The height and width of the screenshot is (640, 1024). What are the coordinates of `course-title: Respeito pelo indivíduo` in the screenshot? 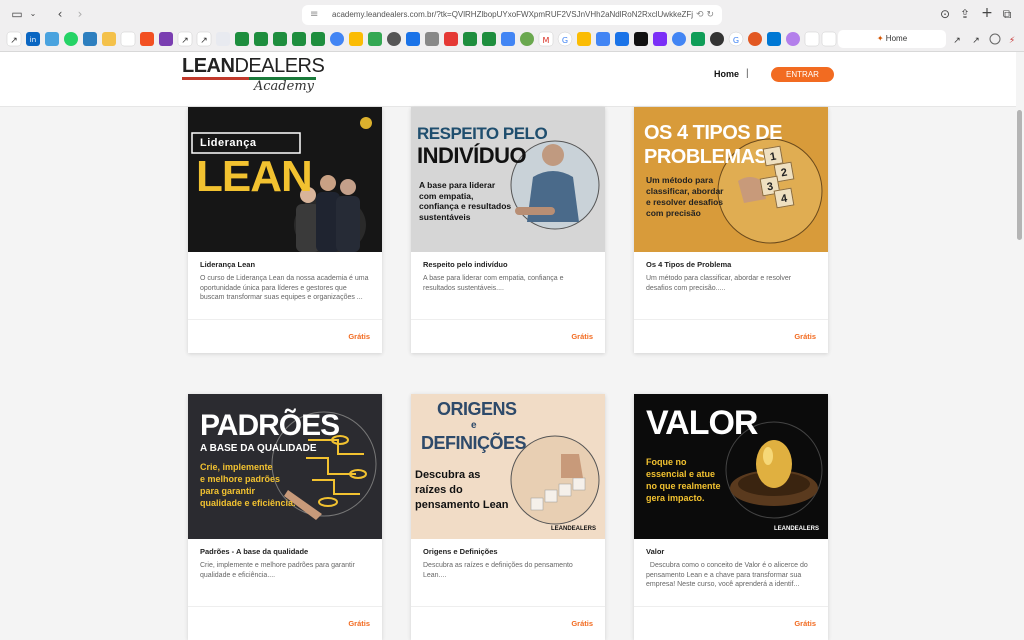 It's located at (465, 264).